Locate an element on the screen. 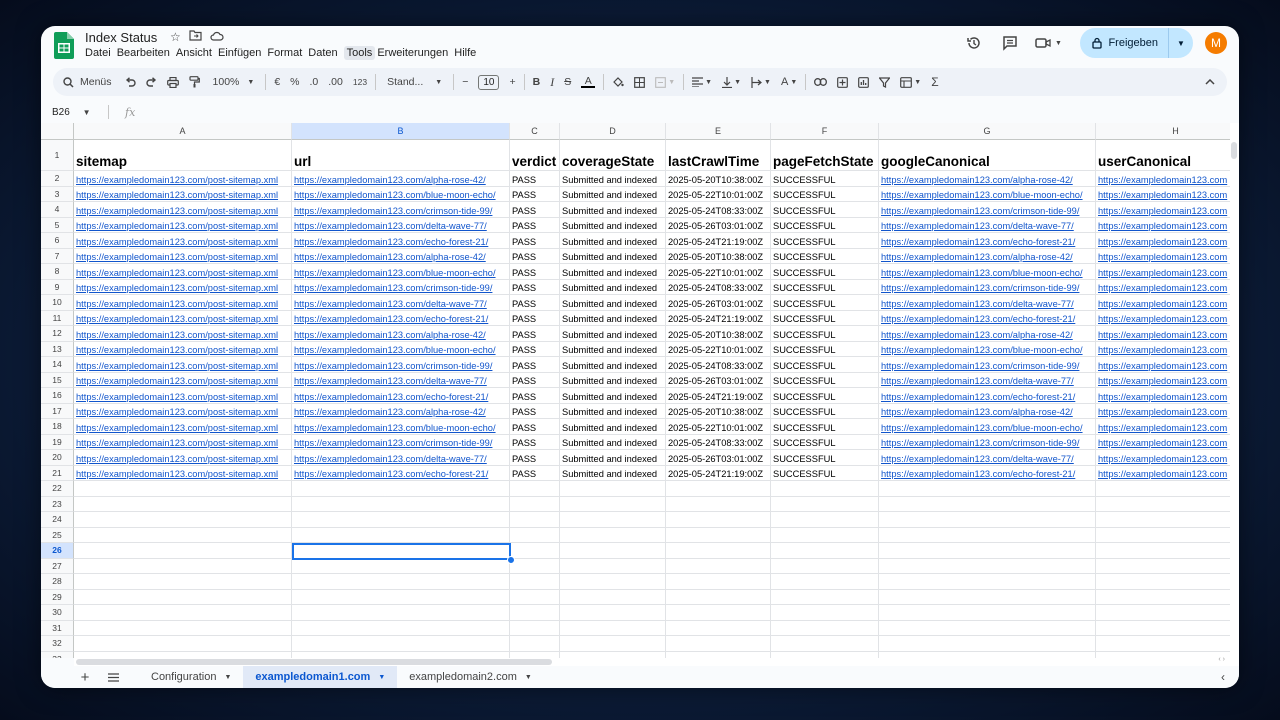 The image size is (1280, 720). fill-color-icon is located at coordinates (618, 82).